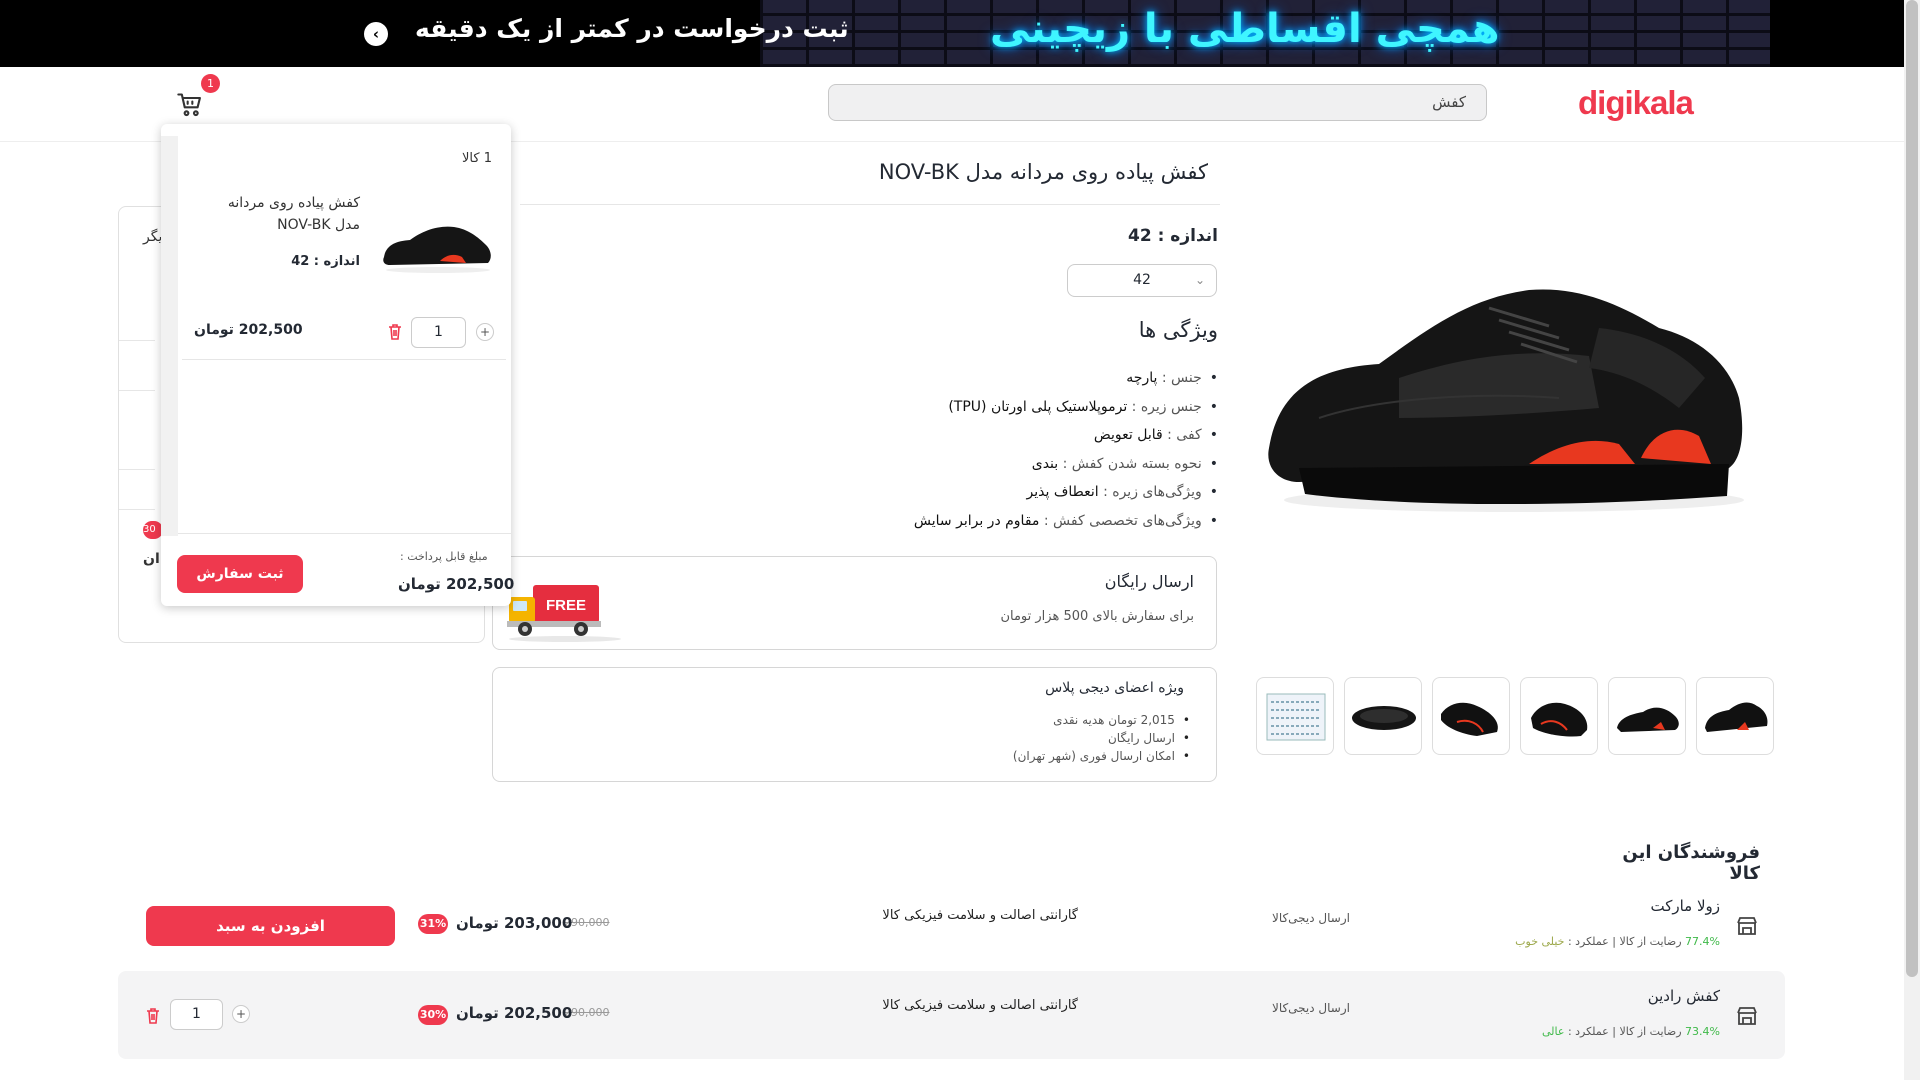 The width and height of the screenshot is (1920, 1080). What do you see at coordinates (979, 380) in the screenshot?
I see `feature-item: جنس : پارچه` at bounding box center [979, 380].